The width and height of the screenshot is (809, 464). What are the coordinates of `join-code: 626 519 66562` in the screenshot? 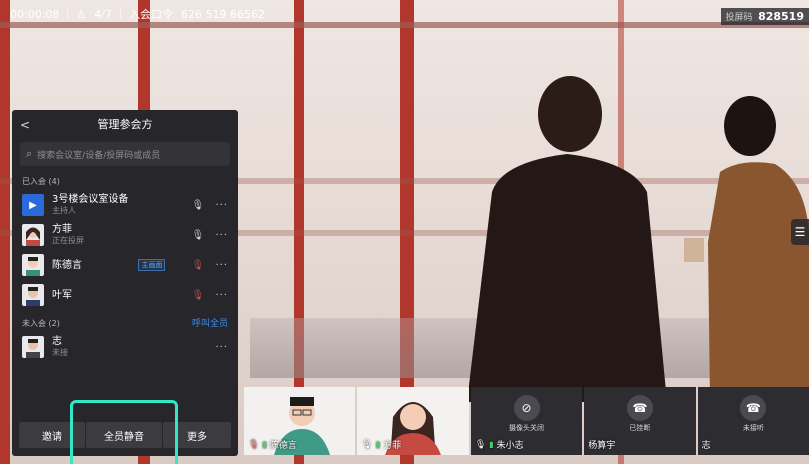 It's located at (222, 14).